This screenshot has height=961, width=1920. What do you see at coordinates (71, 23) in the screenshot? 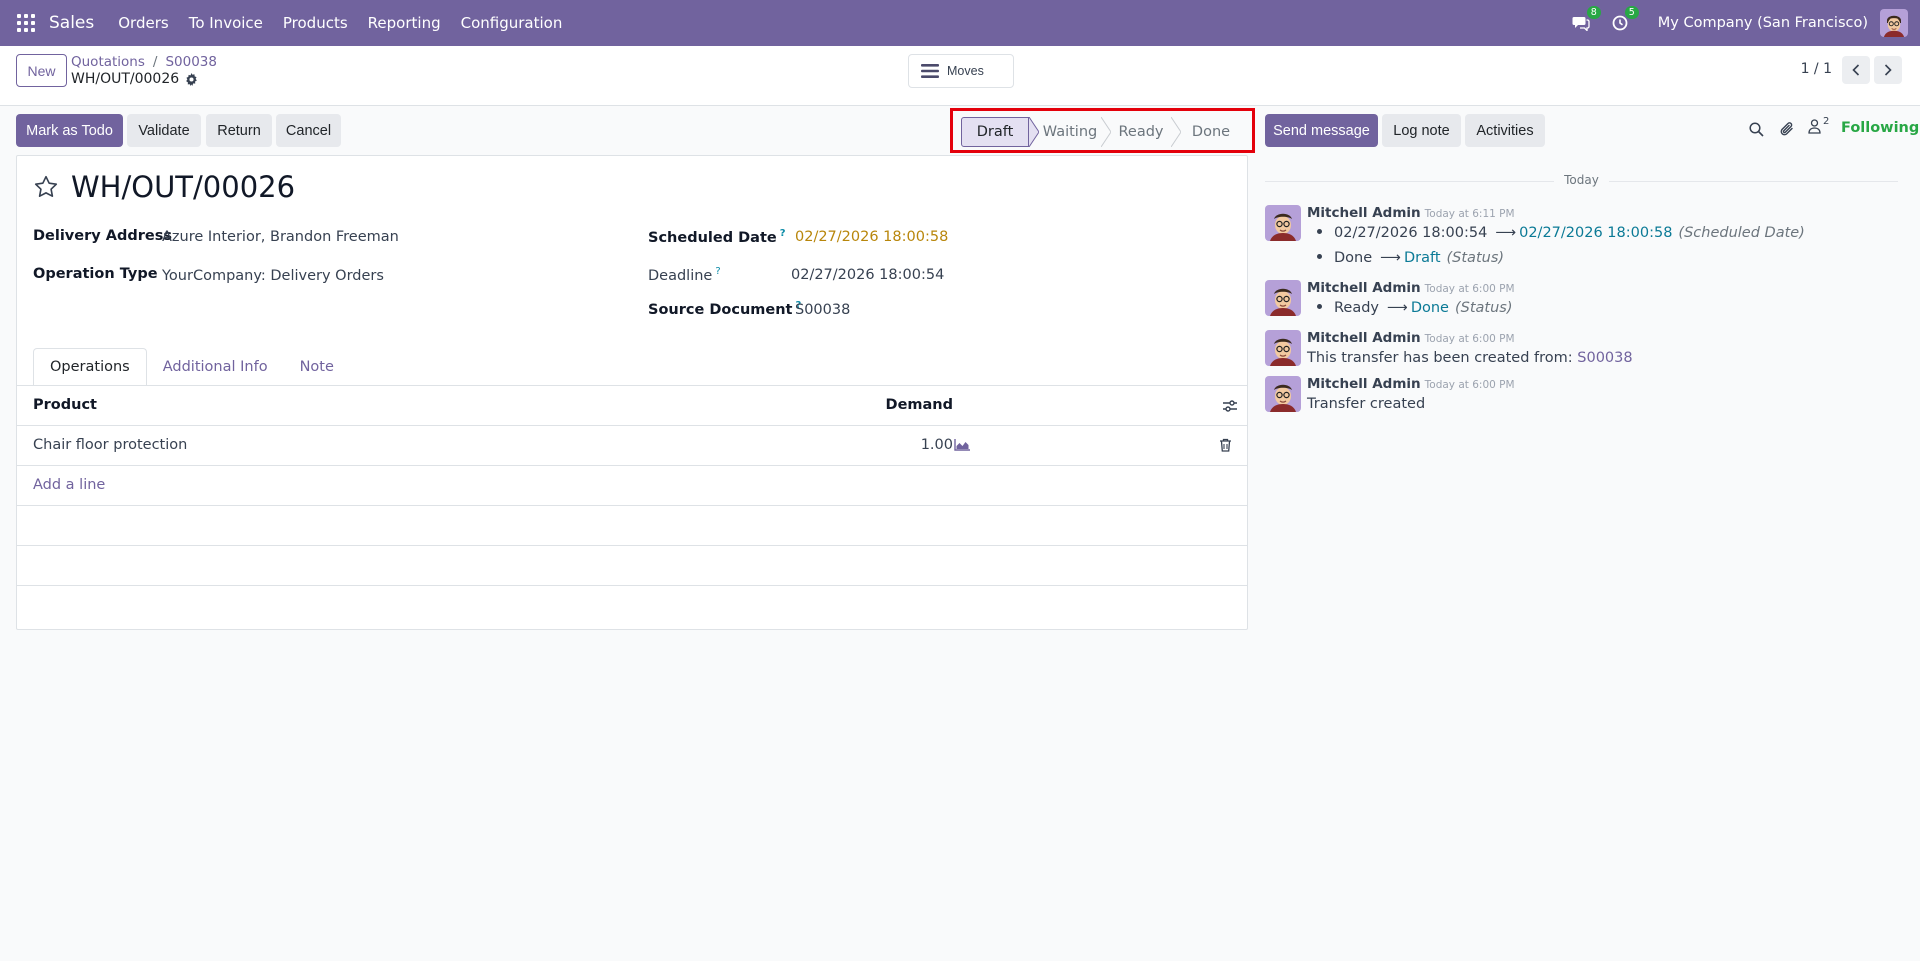
I see `app-name: Sales` at bounding box center [71, 23].